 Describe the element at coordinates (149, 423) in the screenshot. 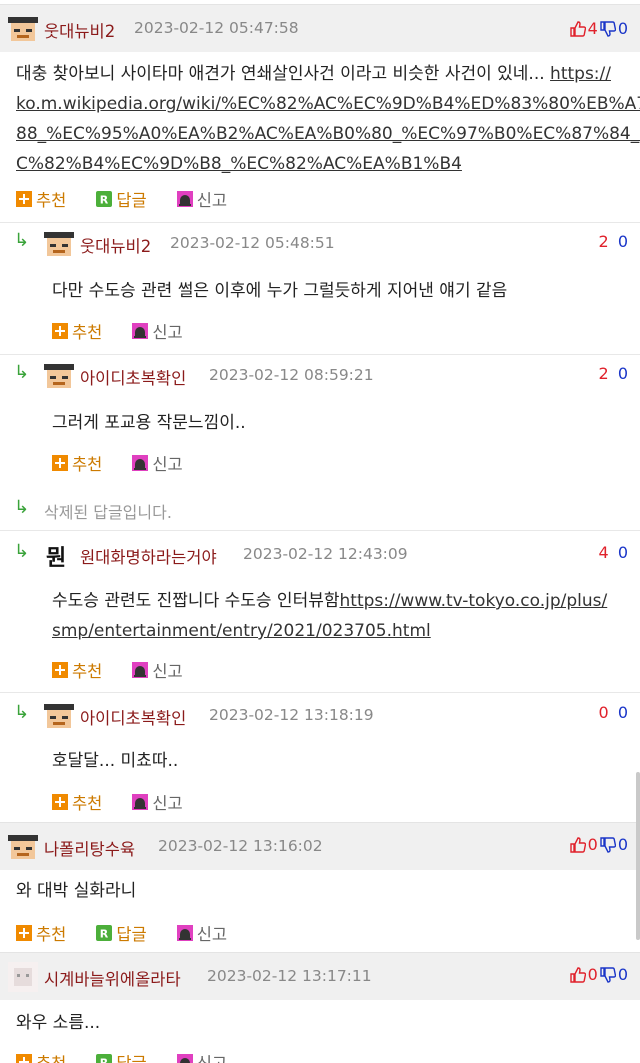

I see `reply-body: 그러게 포교용 작문느낌이..` at that location.